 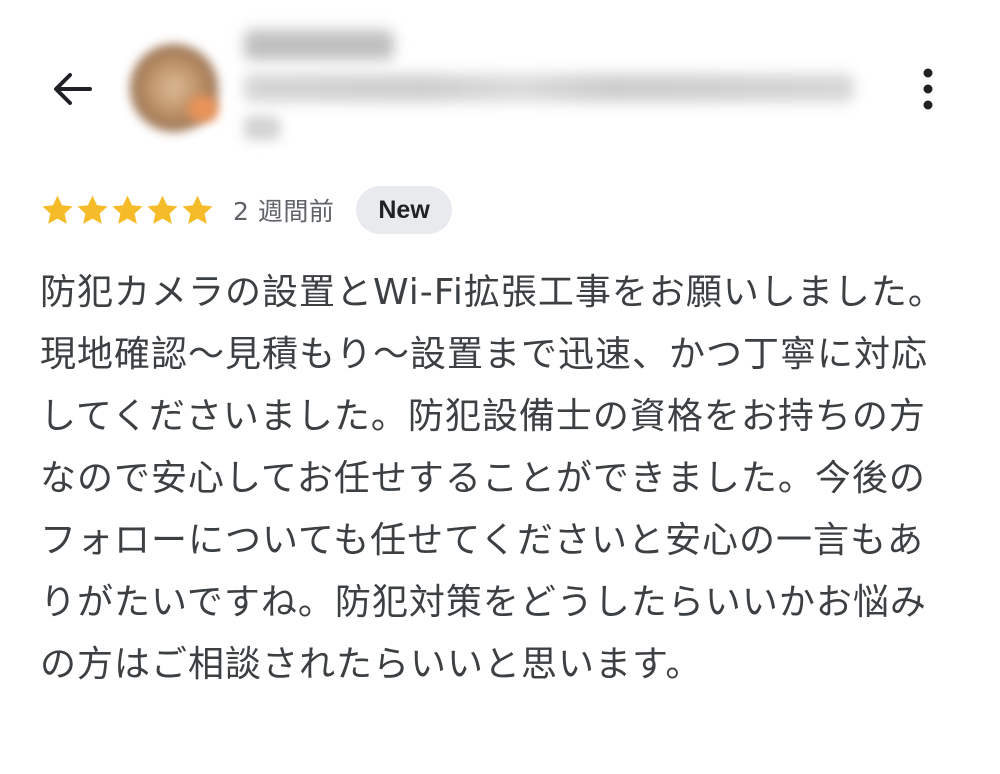 I want to click on star-rating, so click(x=127, y=210).